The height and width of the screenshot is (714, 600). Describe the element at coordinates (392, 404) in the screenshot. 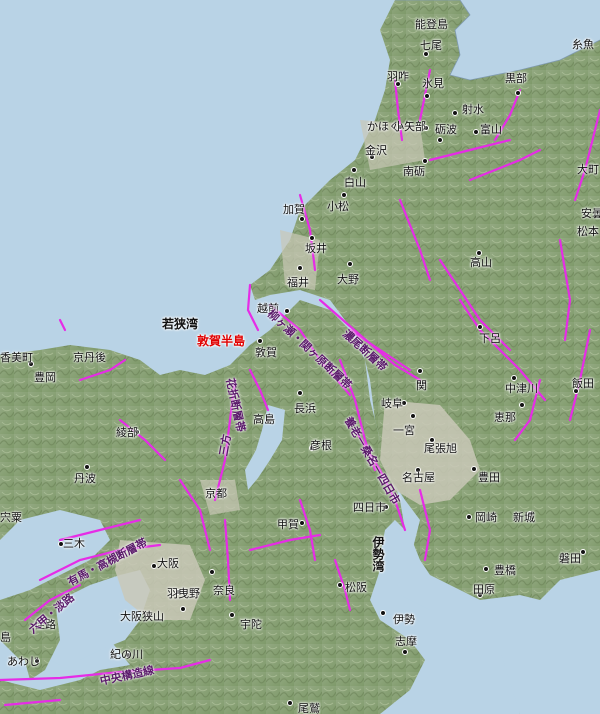

I see `city-label: 岐阜` at that location.